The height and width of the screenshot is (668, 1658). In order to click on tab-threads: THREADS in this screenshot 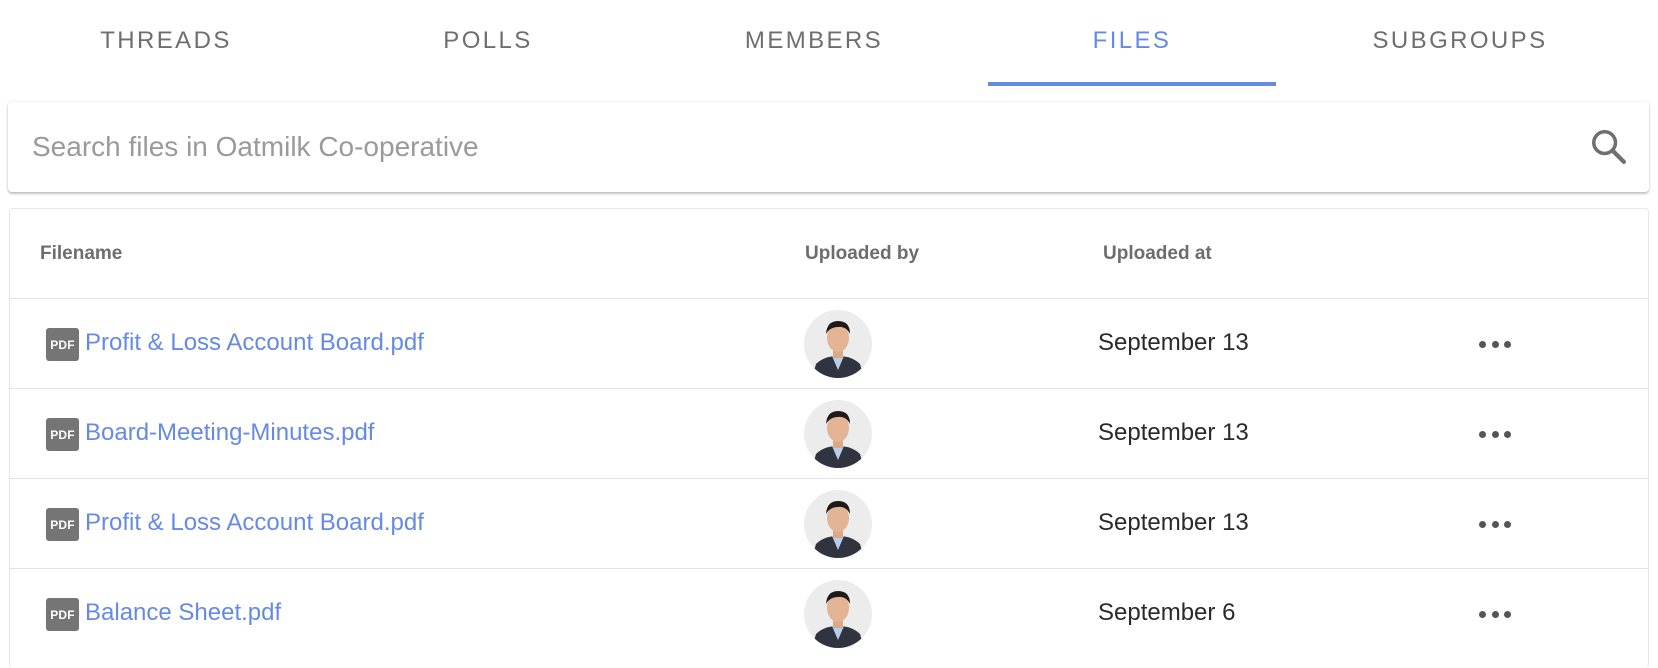, I will do `click(166, 44)`.